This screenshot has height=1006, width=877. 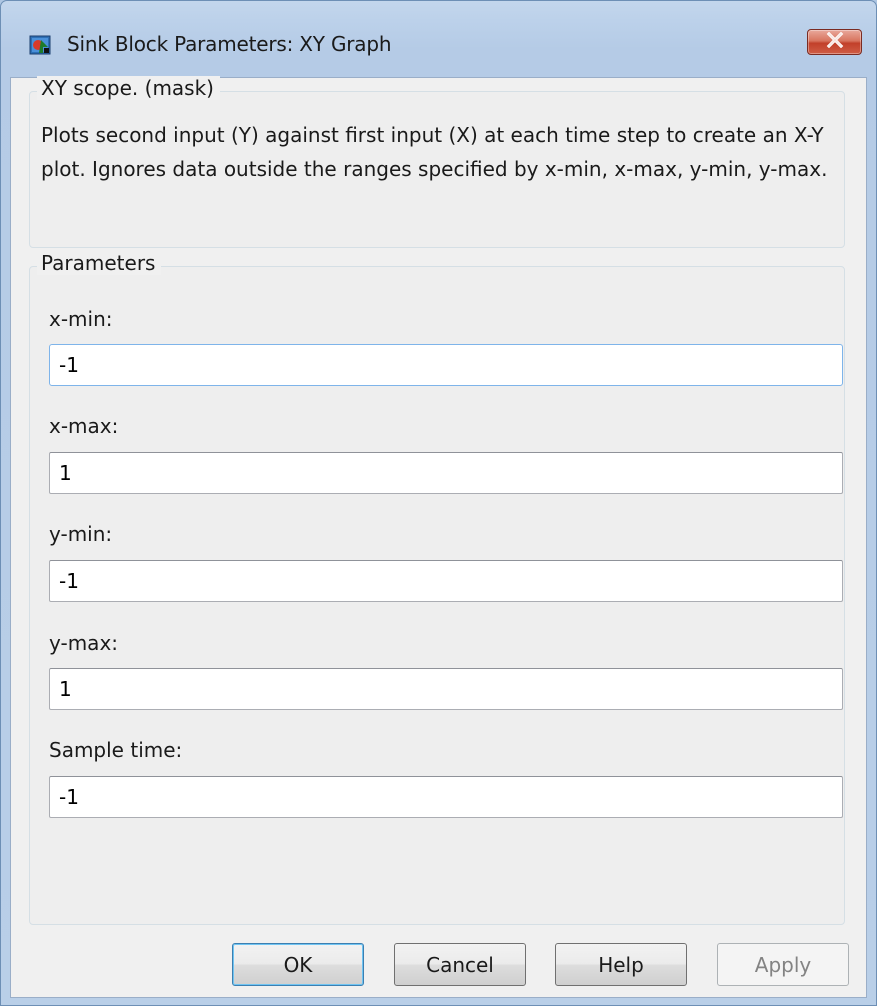 I want to click on x-max-input, so click(x=446, y=473).